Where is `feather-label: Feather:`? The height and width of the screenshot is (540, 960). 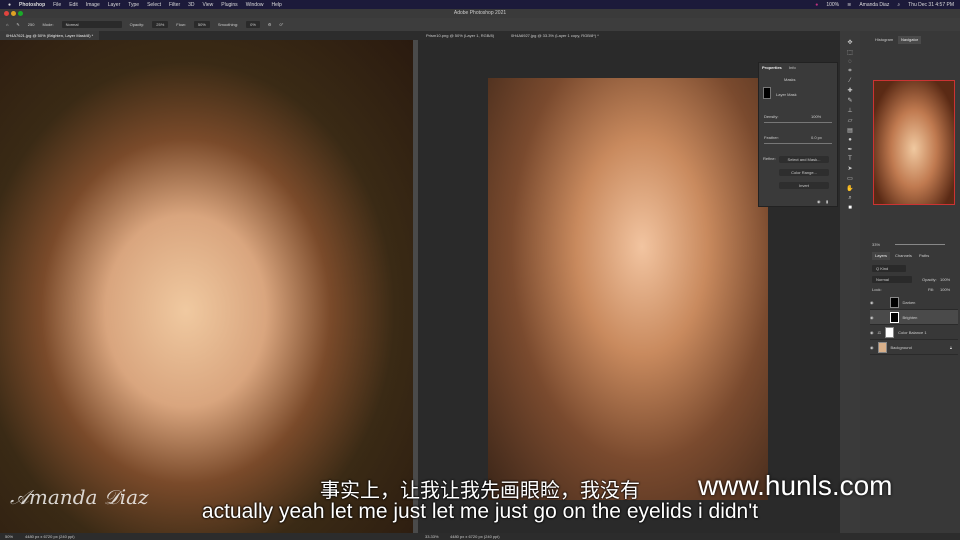
feather-label: Feather: is located at coordinates (771, 137).